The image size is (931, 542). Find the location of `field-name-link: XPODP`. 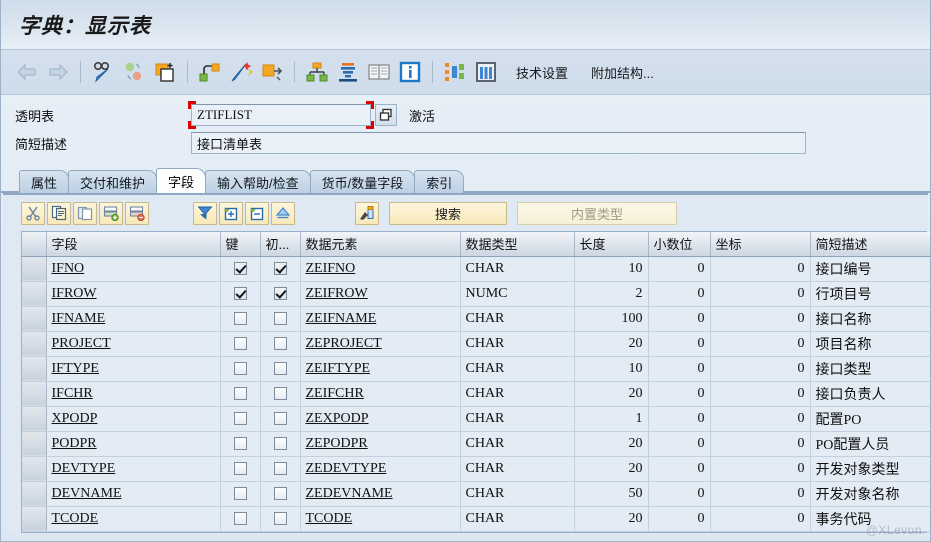

field-name-link: XPODP is located at coordinates (75, 418).